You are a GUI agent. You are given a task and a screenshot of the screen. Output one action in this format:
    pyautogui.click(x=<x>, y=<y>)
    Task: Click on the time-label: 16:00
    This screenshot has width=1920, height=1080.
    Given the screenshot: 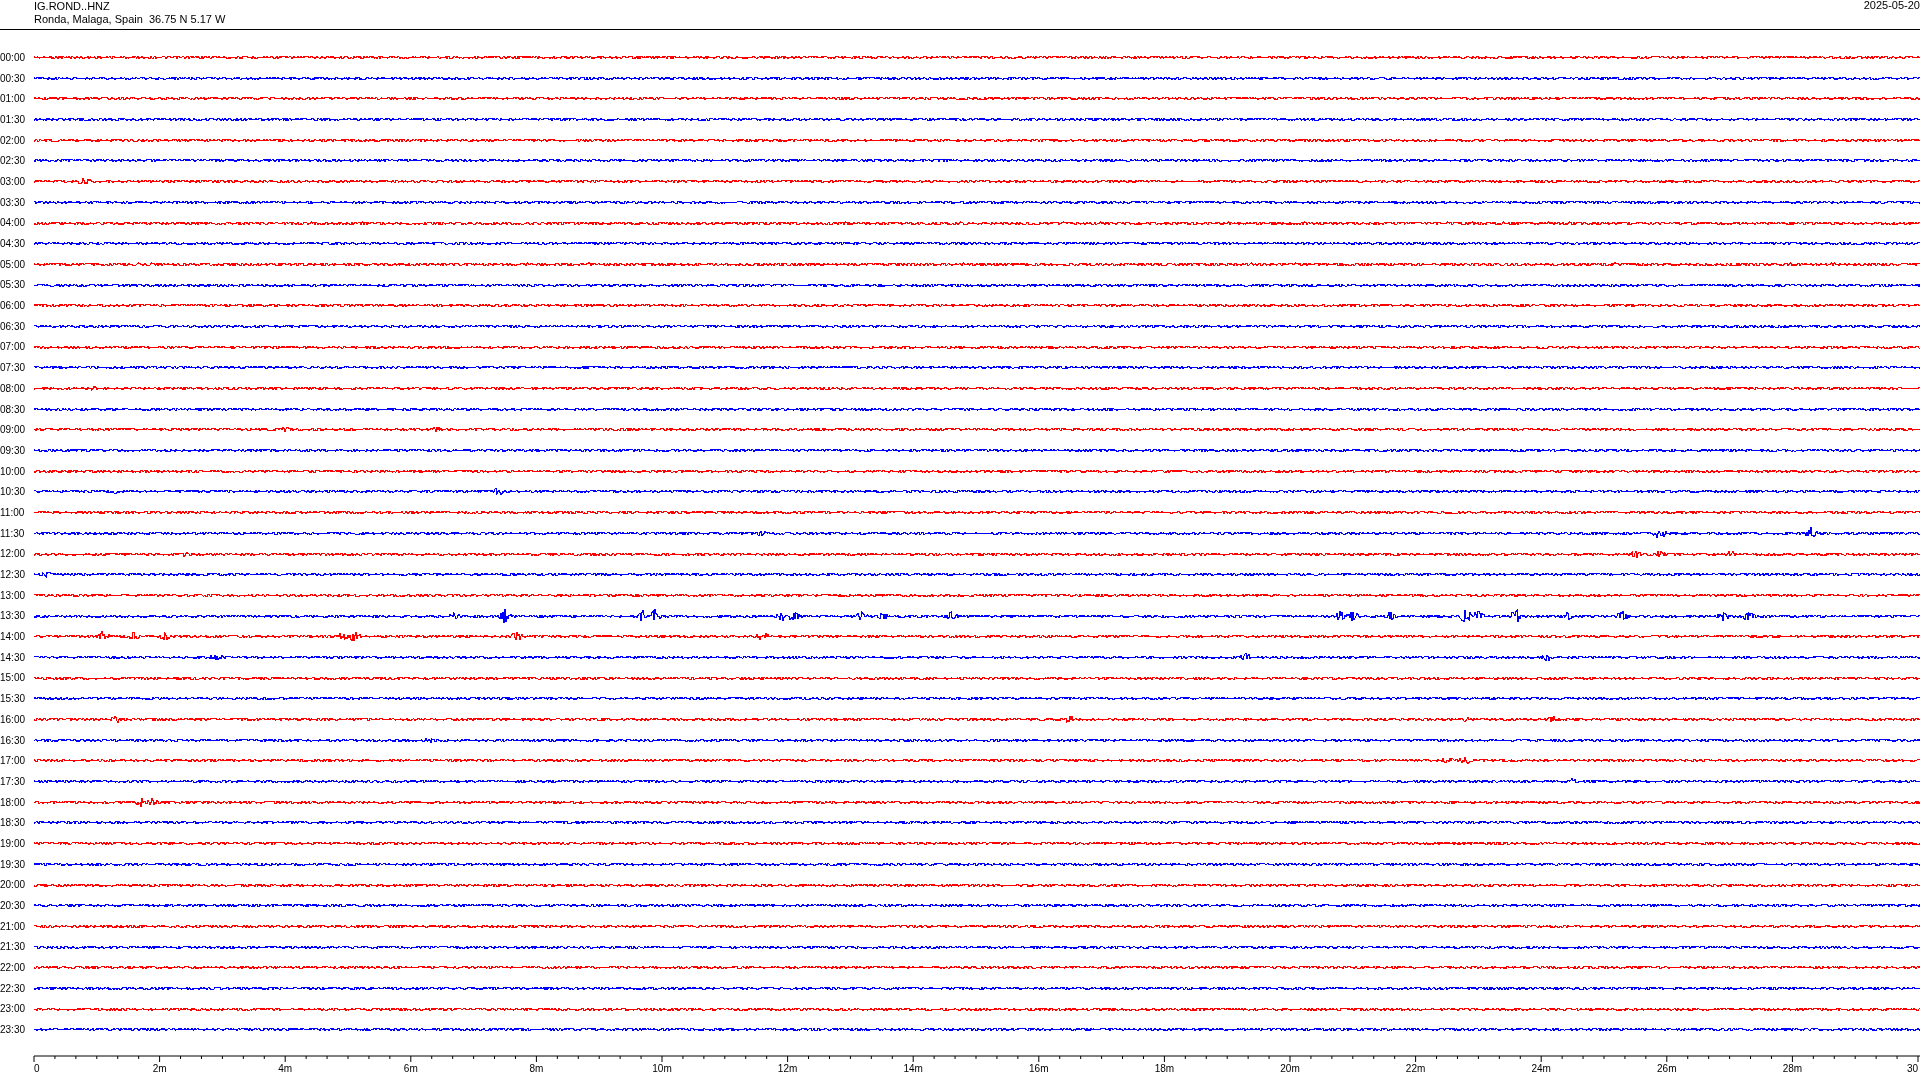 What is the action you would take?
    pyautogui.click(x=13, y=719)
    